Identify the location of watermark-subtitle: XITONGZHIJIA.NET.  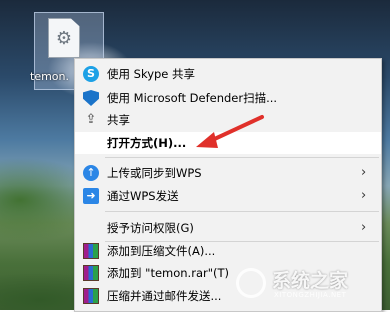
(310, 295).